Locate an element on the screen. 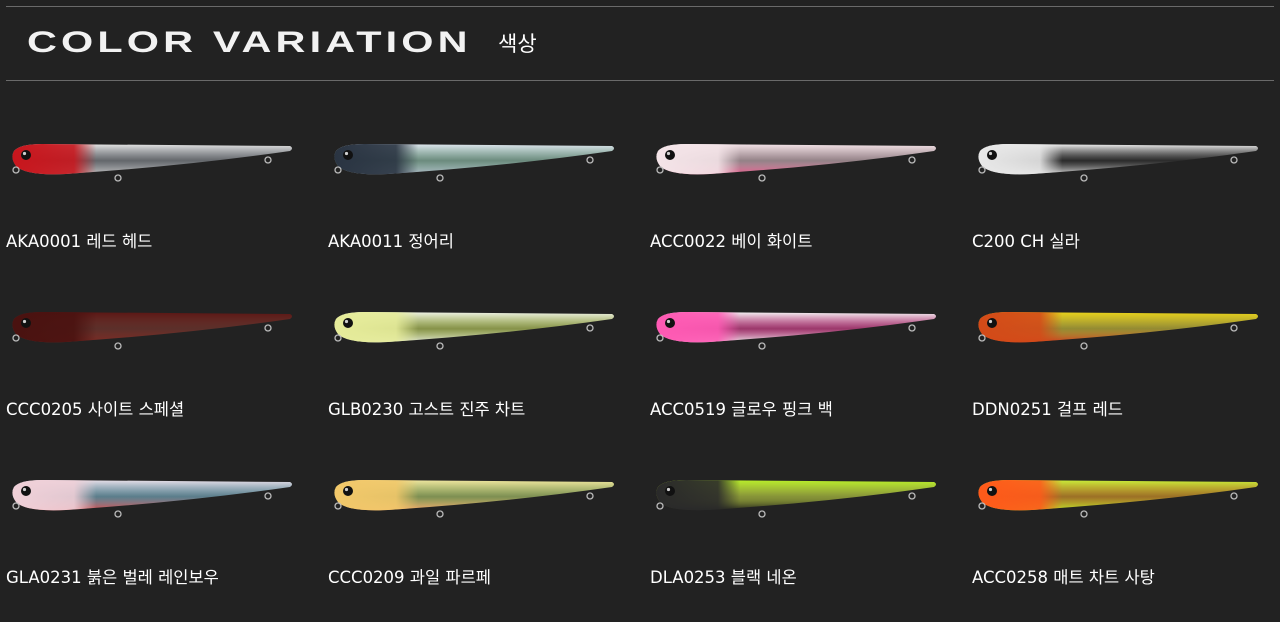 This screenshot has height=622, width=1280. lure-red-worm-rainbow-icon is located at coordinates (156, 501).